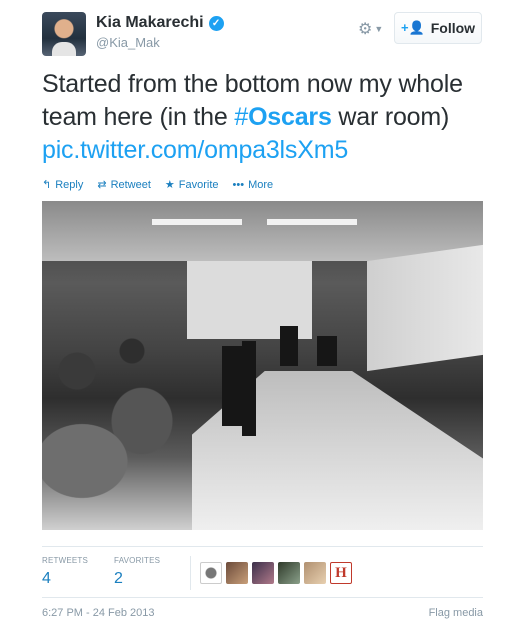 This screenshot has width=527, height=638. Describe the element at coordinates (341, 573) in the screenshot. I see `favoriter-avatar: H` at that location.